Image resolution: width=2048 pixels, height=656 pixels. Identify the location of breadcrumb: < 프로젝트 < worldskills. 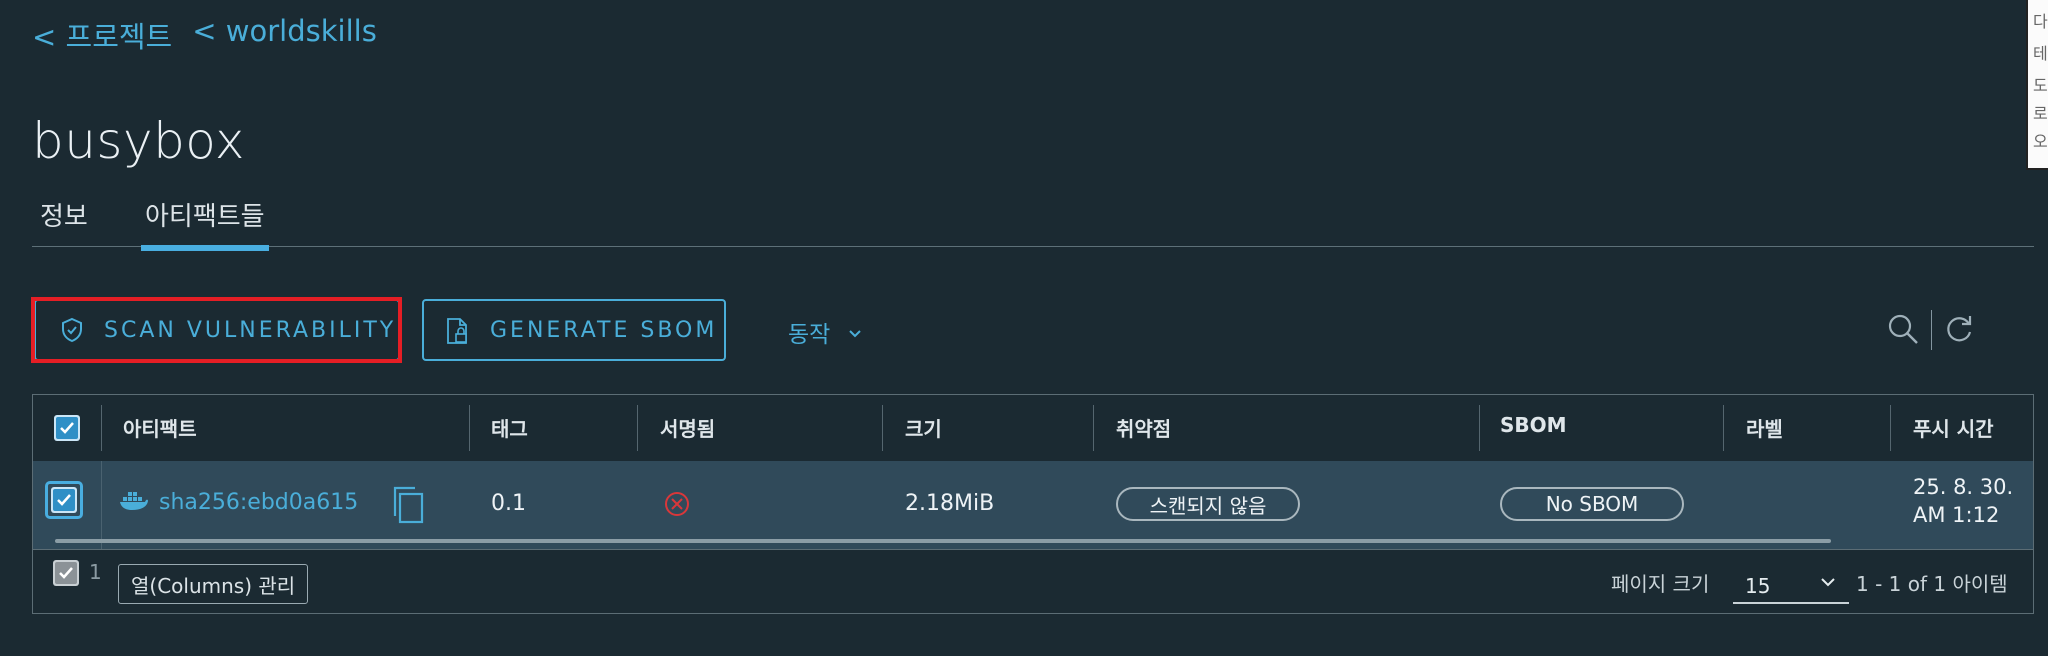
(204, 35).